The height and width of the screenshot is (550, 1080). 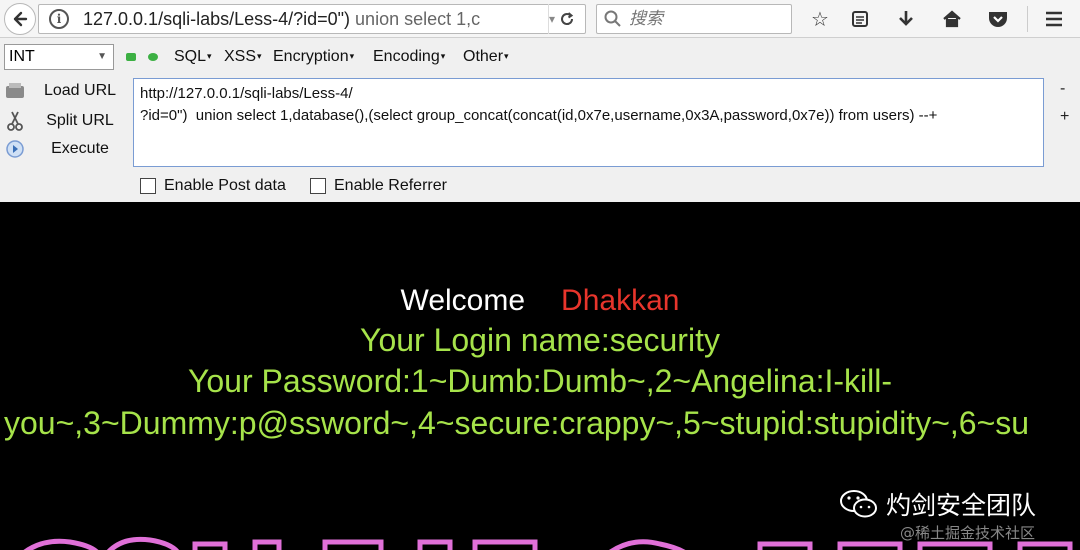 I want to click on menu-encryption-label: Encryption, so click(x=311, y=56).